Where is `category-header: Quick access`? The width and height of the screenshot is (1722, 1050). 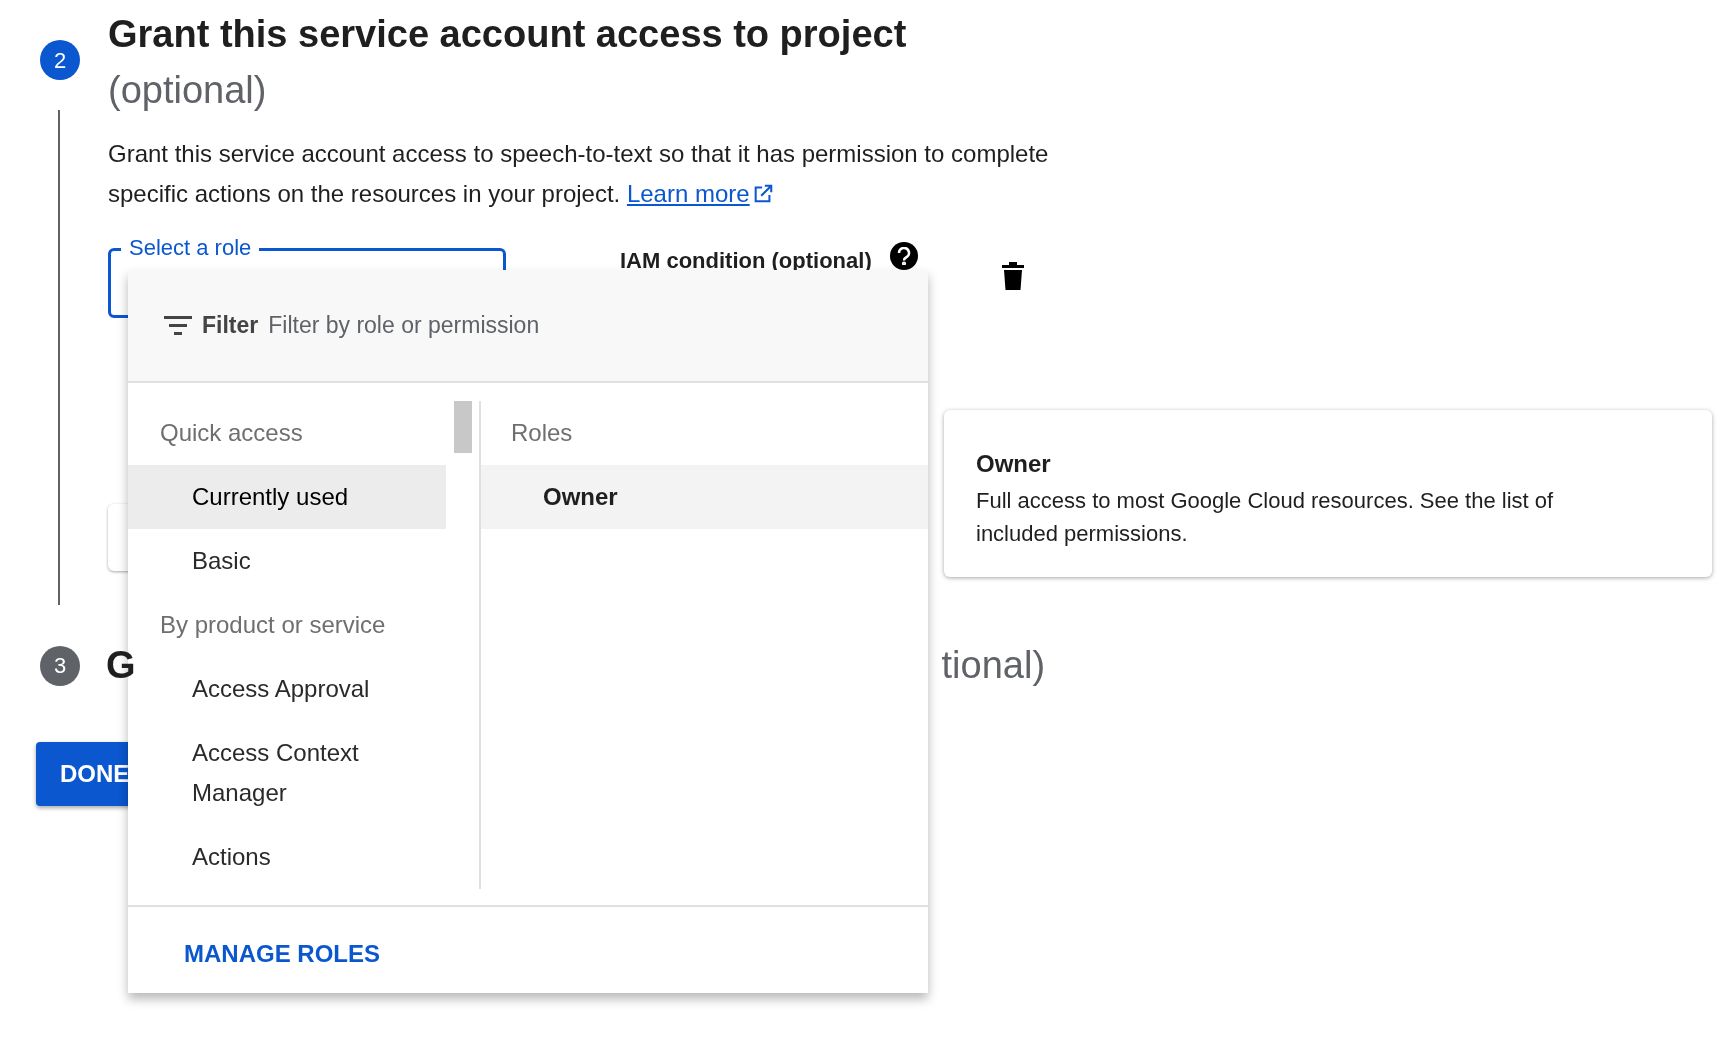
category-header: Quick access is located at coordinates (231, 433).